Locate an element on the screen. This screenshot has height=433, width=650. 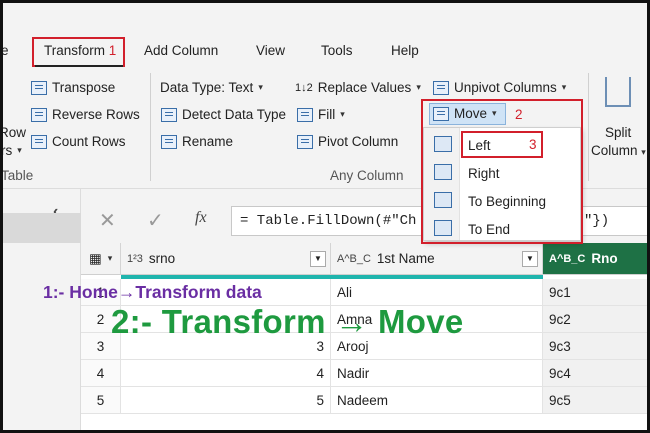
table-cell: 9c4 is located at coordinates (595, 373).